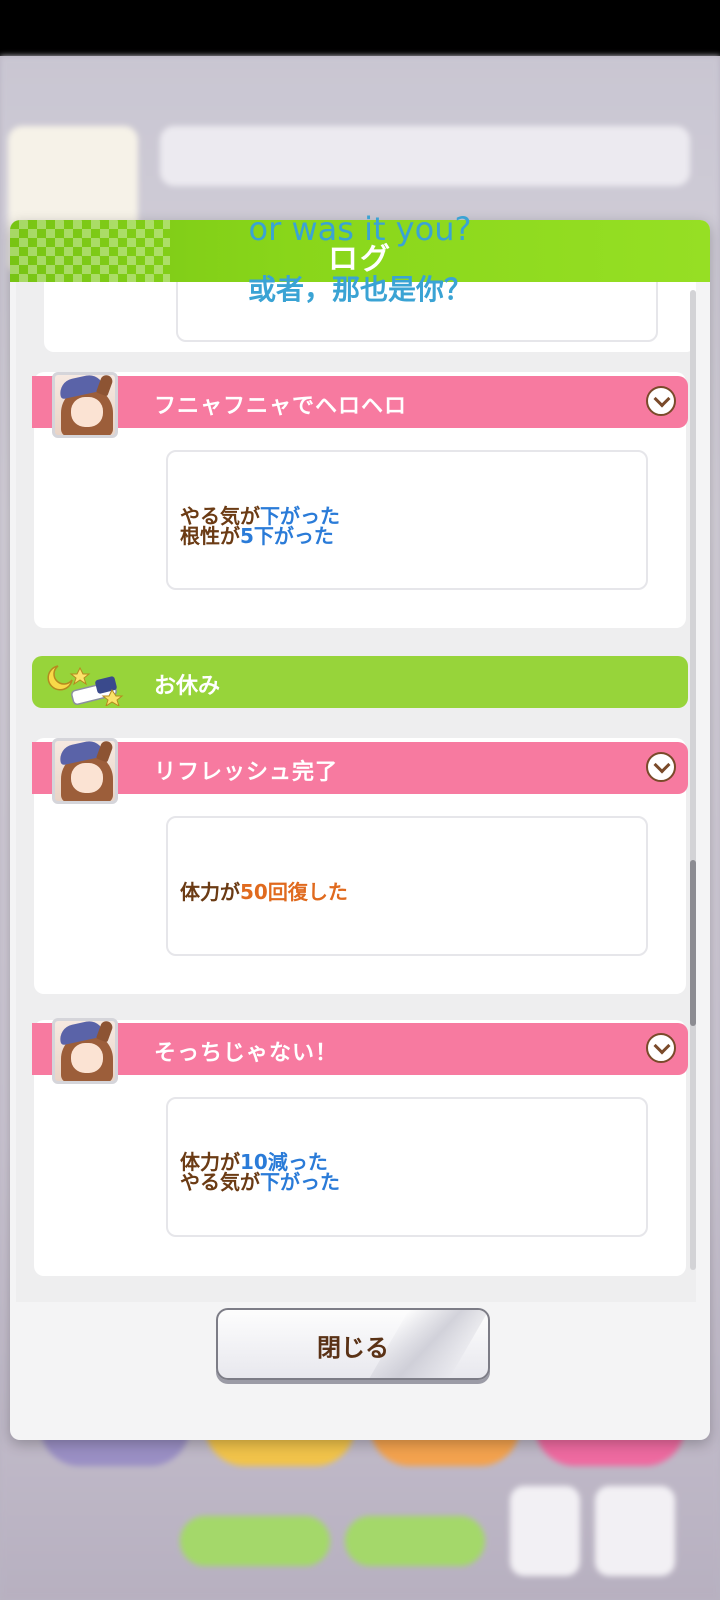  What do you see at coordinates (187, 686) in the screenshot?
I see `section-title: お休み` at bounding box center [187, 686].